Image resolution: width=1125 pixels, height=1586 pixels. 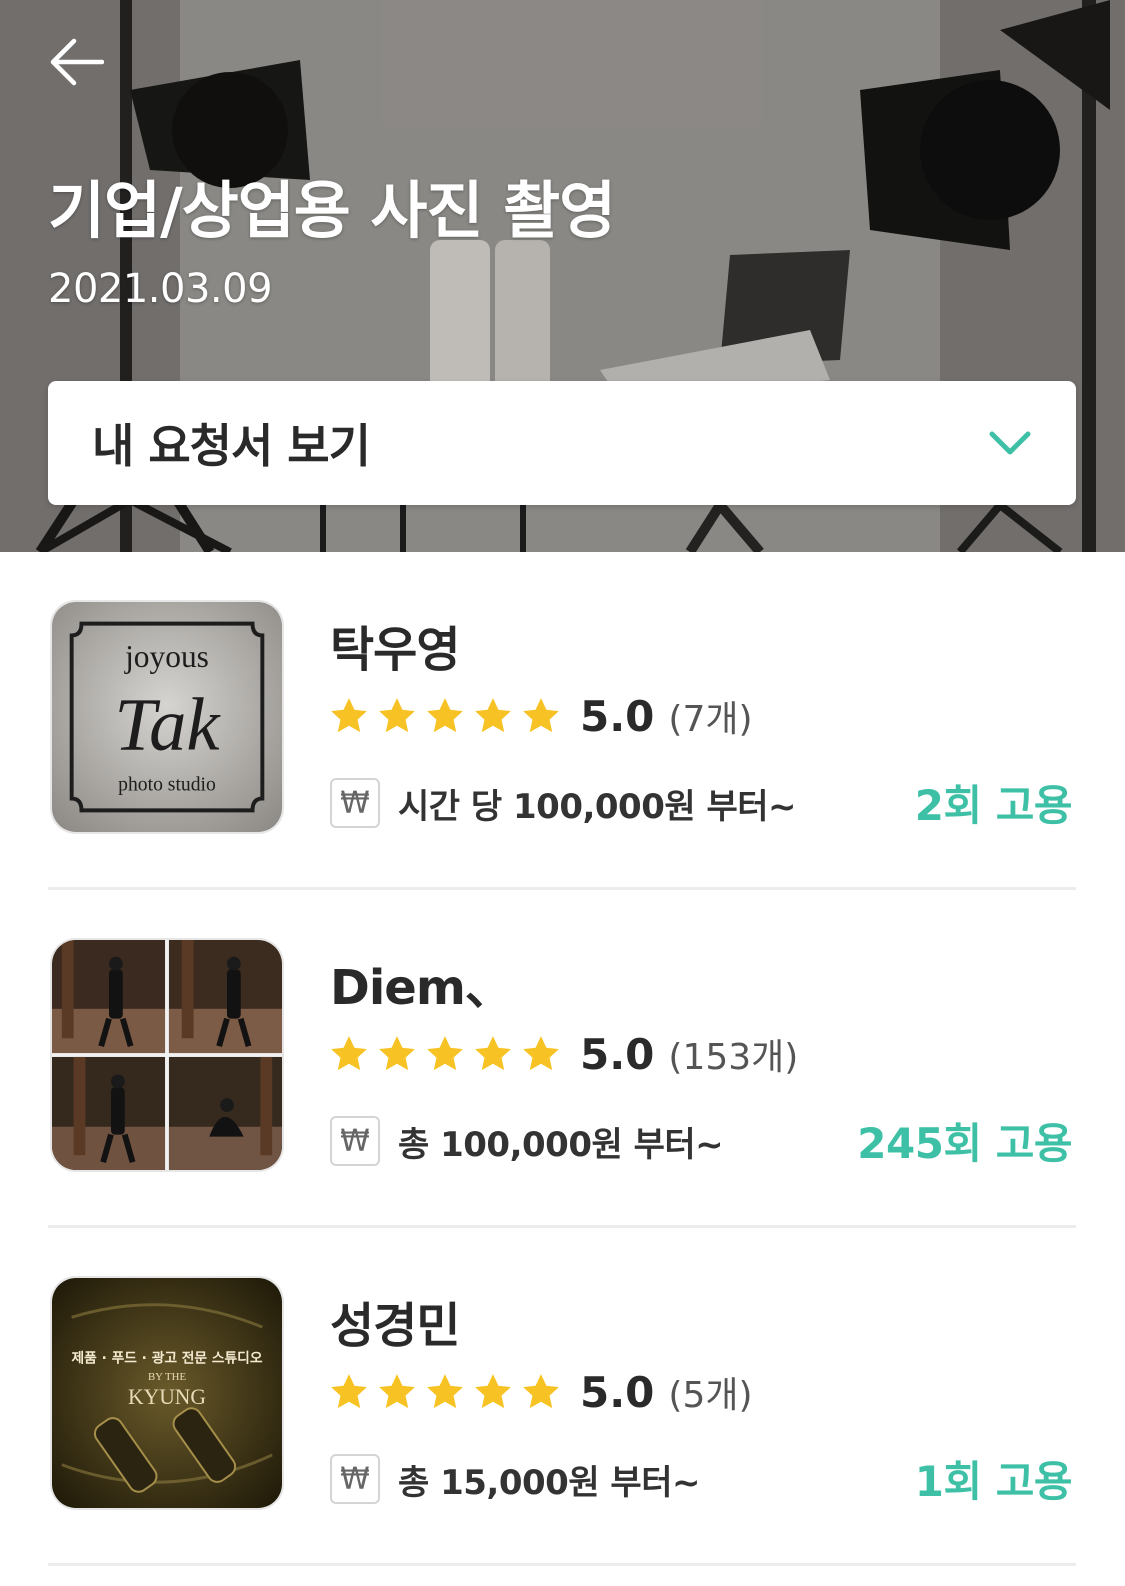 I want to click on price-info: ₩ 시간 당 100,000원 부터~, so click(x=563, y=803).